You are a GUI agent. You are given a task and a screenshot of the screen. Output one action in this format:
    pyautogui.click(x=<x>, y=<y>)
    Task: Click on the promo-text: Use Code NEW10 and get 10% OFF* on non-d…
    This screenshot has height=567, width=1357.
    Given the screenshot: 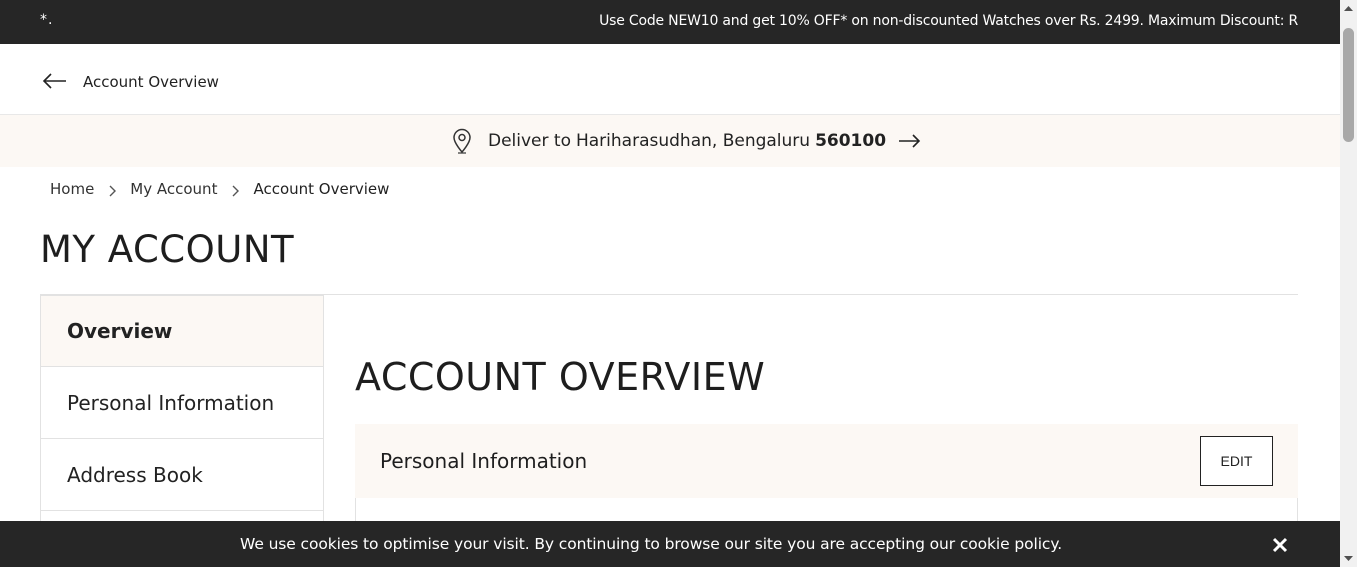 What is the action you would take?
    pyautogui.click(x=948, y=21)
    